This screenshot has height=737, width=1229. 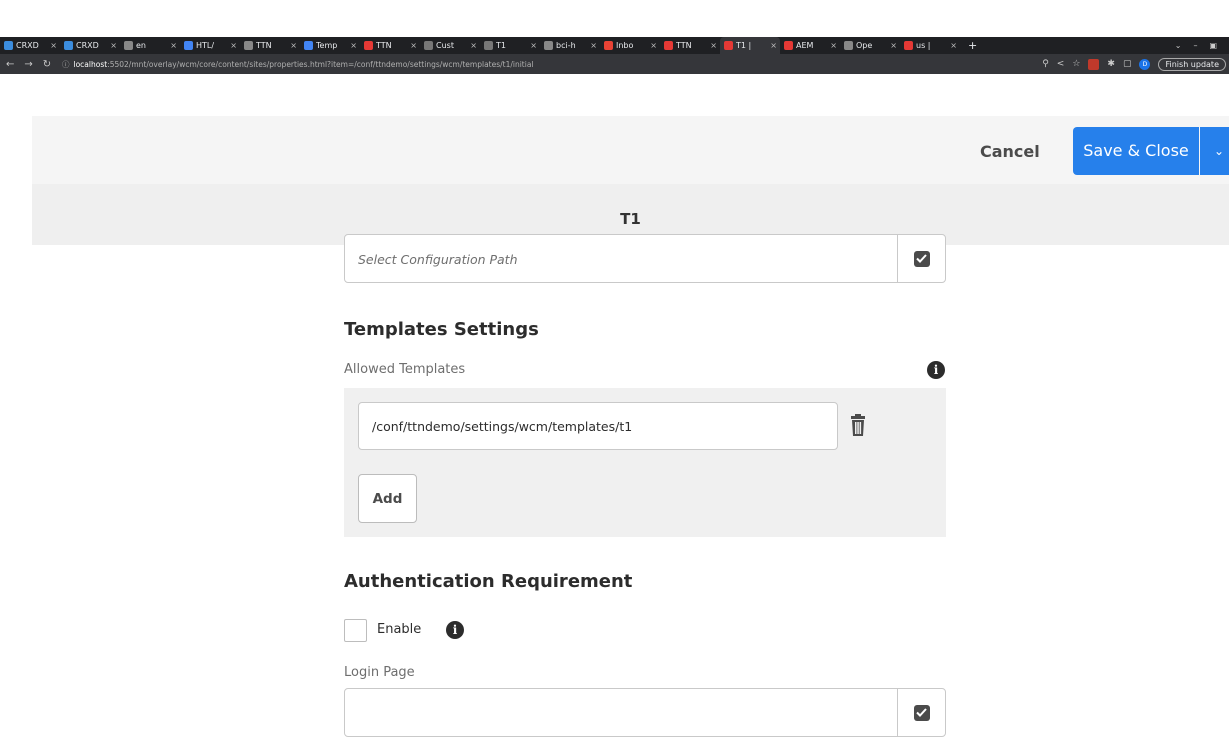 I want to click on browser-tab: Temp ×, so click(x=330, y=45).